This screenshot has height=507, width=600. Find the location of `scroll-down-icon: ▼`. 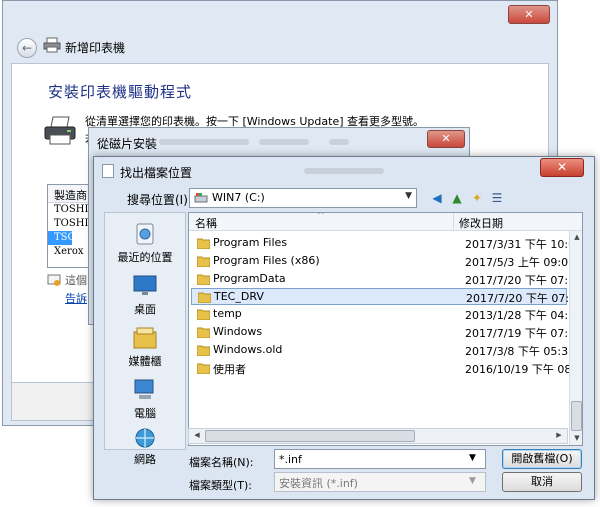

scroll-down-icon: ▼ is located at coordinates (576, 438).